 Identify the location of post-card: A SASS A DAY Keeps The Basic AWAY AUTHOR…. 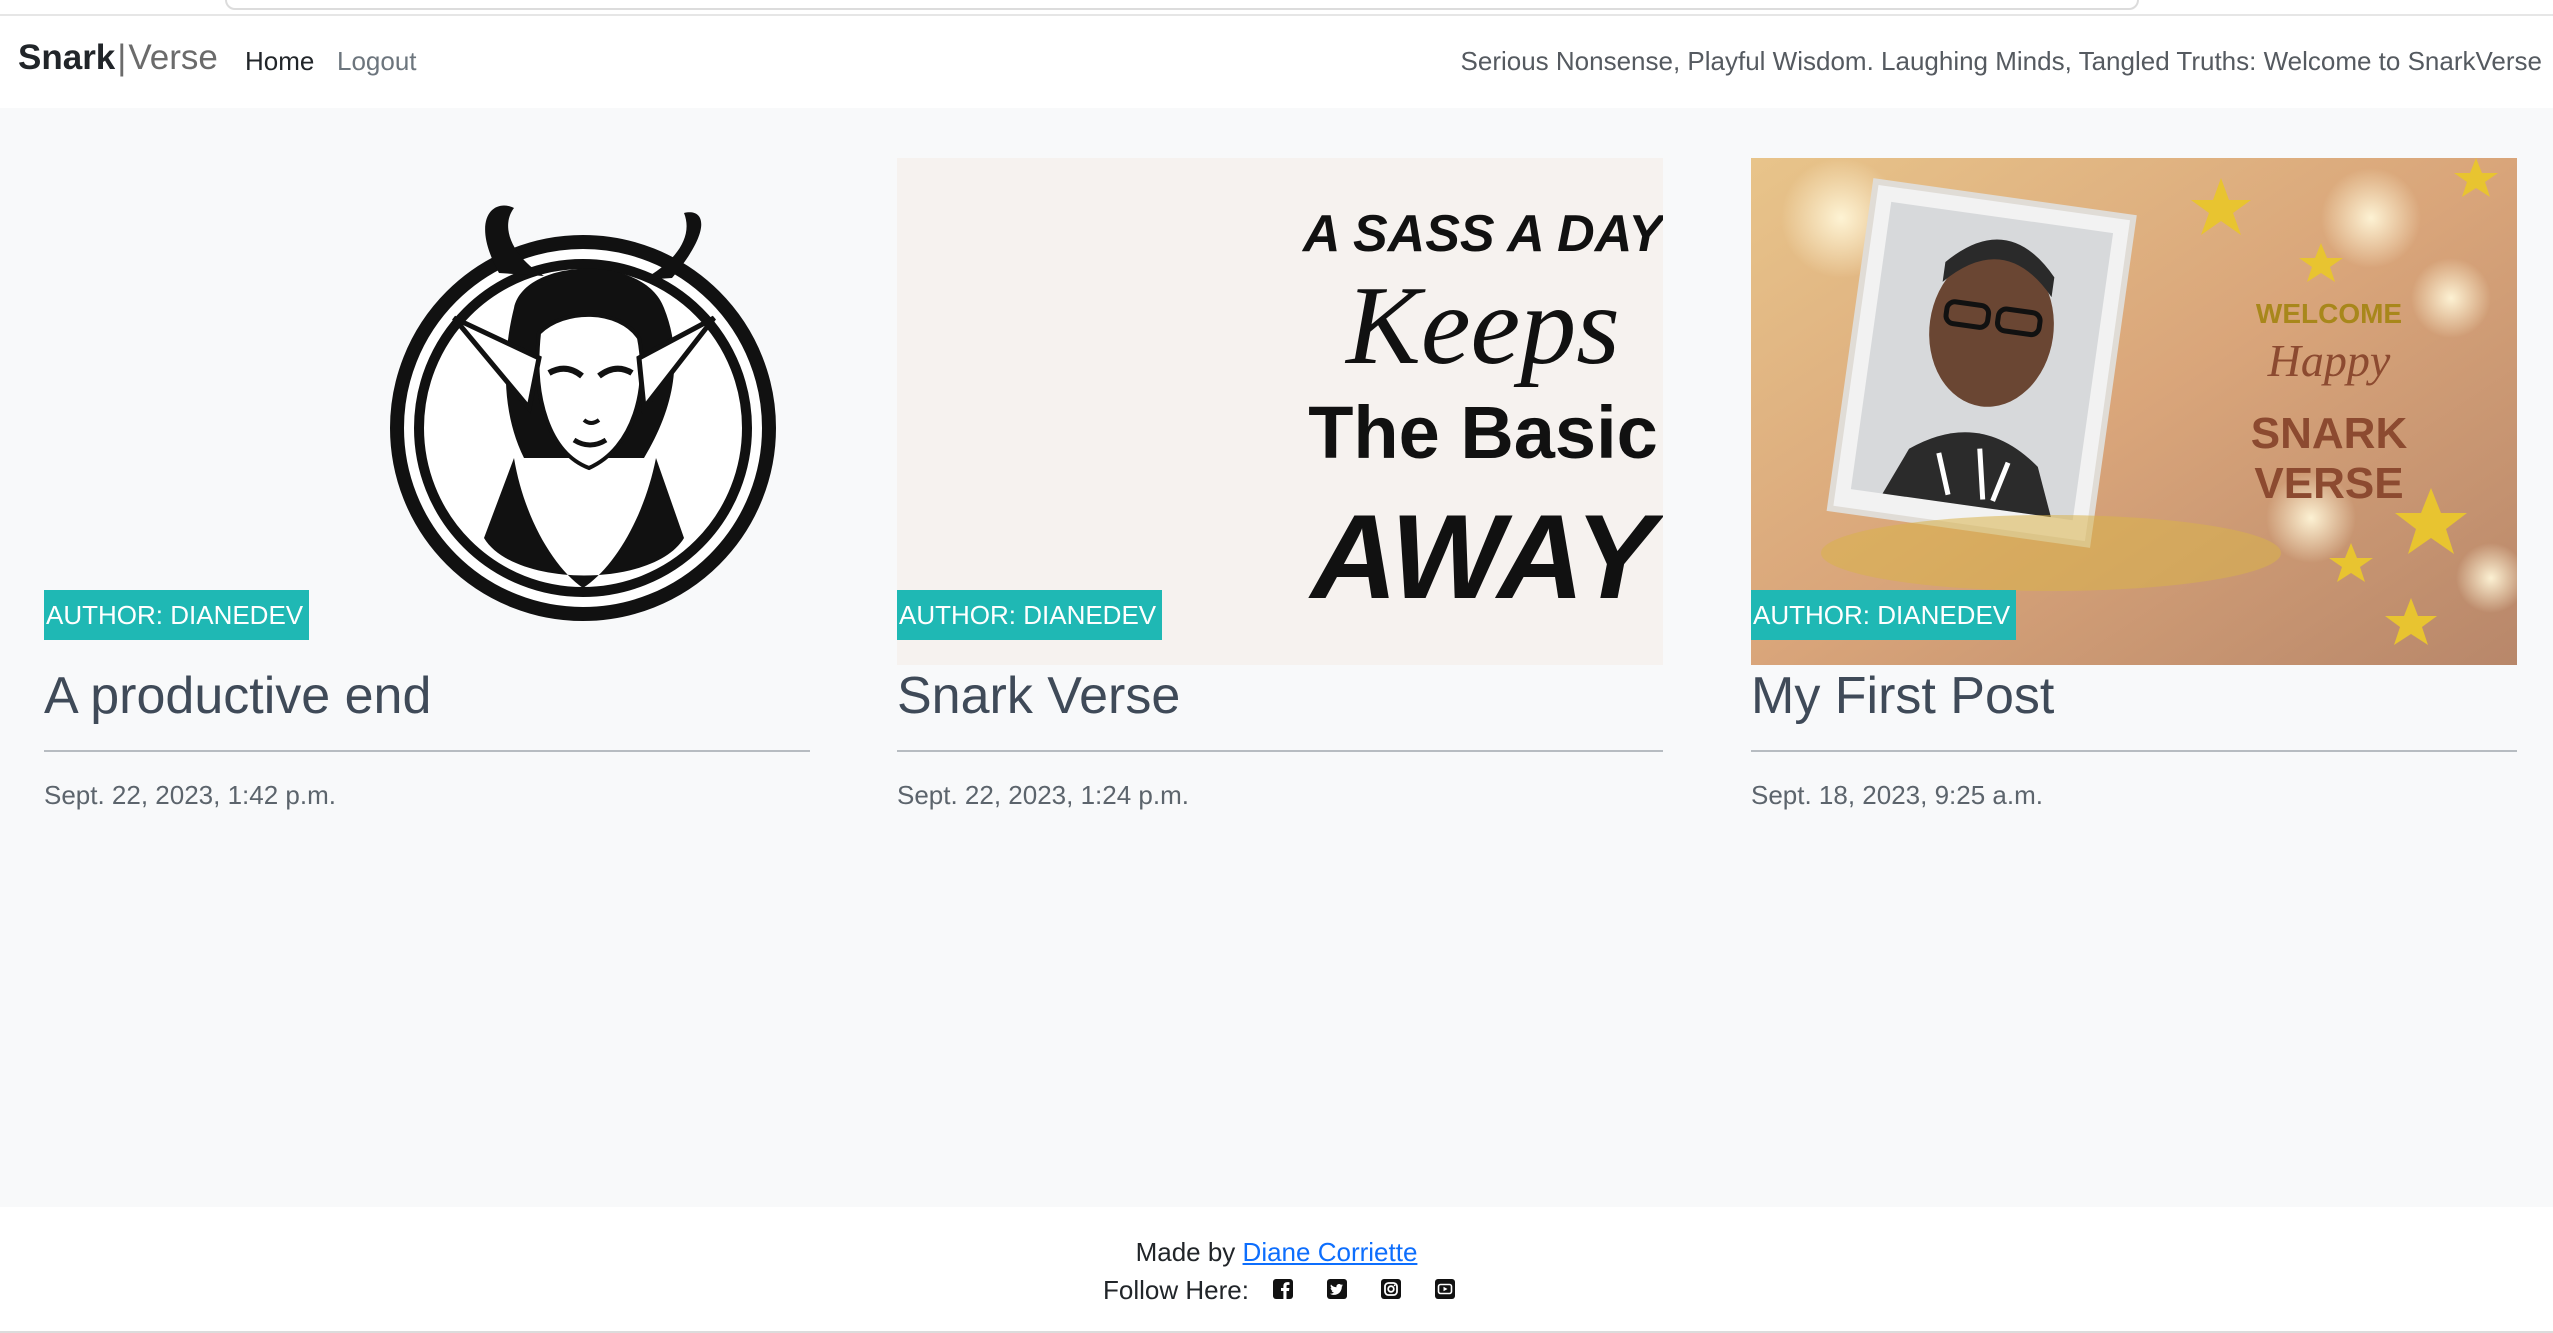
(1280, 484).